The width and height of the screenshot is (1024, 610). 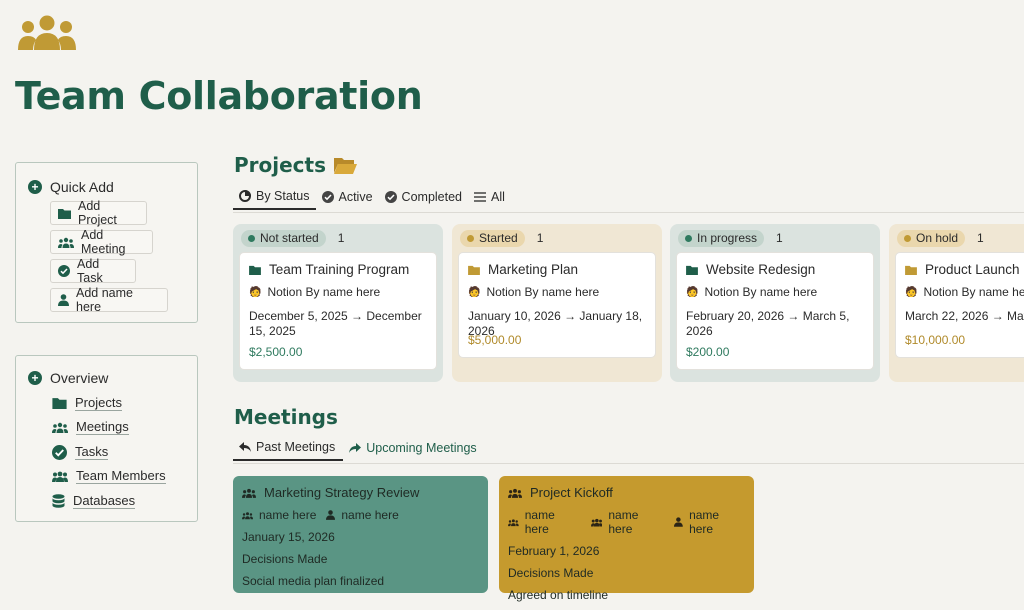 I want to click on meetings-title: Meetings, so click(x=286, y=417).